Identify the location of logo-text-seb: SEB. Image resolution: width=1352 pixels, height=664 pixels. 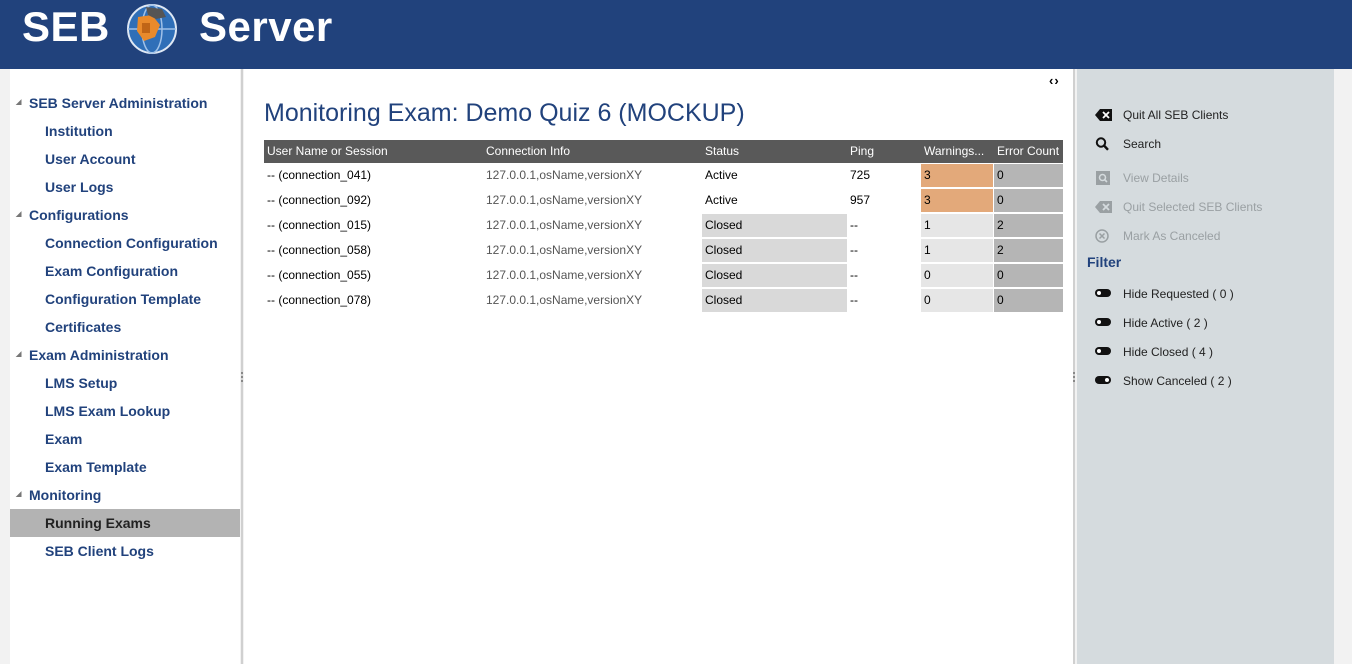
(66, 26).